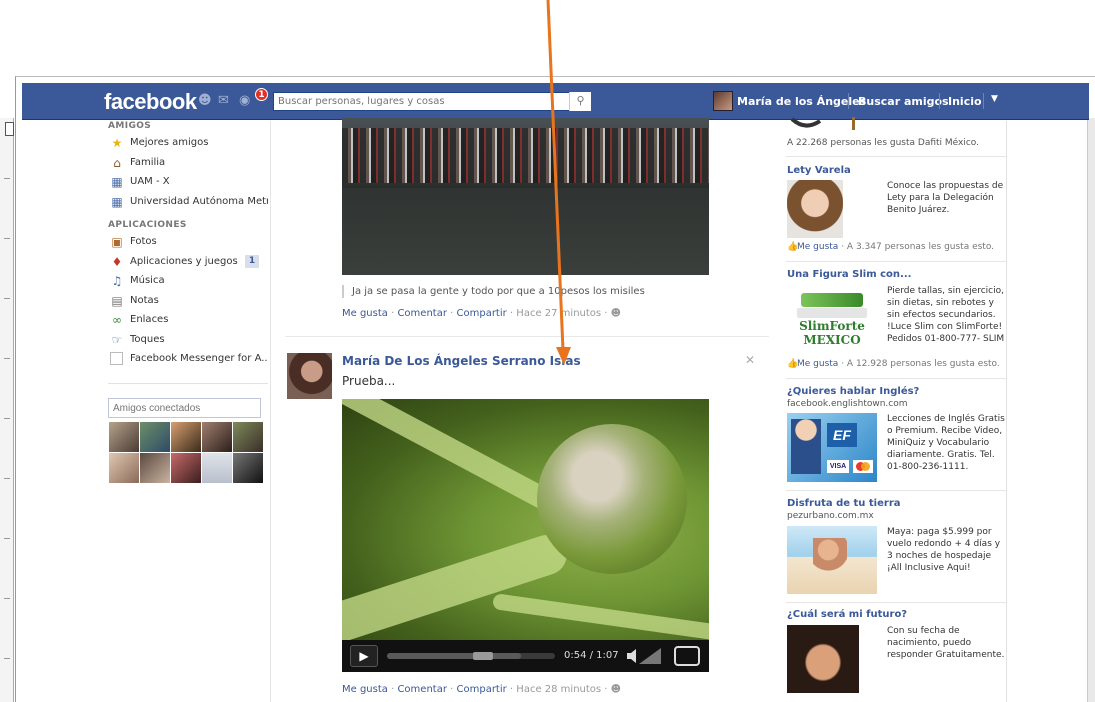 The width and height of the screenshot is (1095, 702). What do you see at coordinates (825, 123) in the screenshot?
I see `dafiti-ad-image` at bounding box center [825, 123].